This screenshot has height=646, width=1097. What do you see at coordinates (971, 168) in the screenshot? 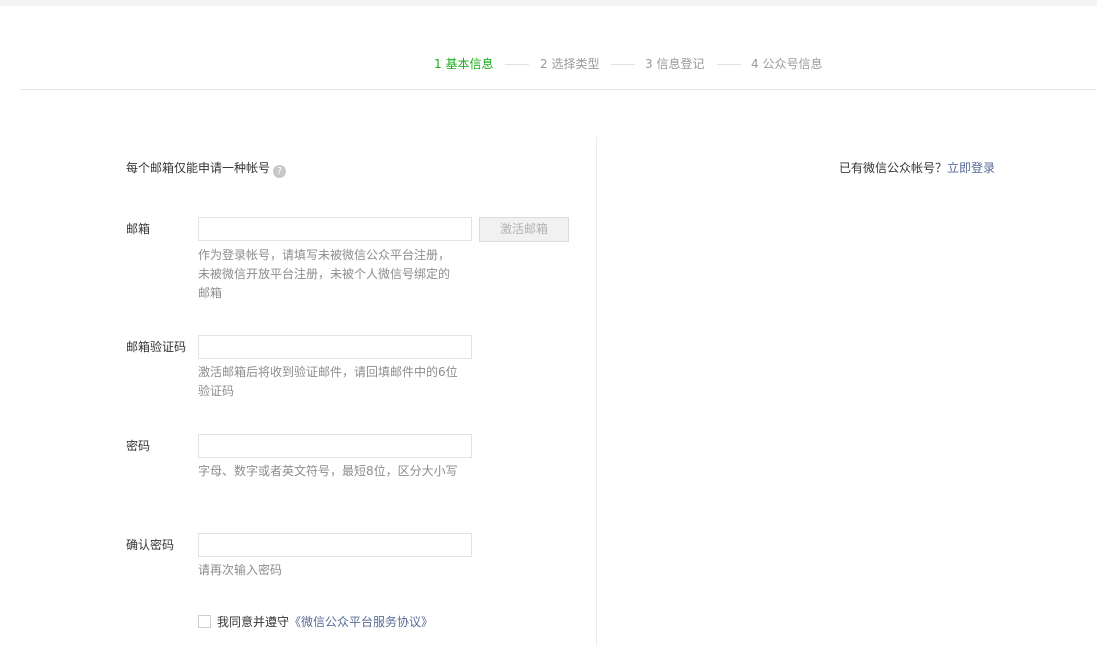
I see `login-link: 立即登录` at bounding box center [971, 168].